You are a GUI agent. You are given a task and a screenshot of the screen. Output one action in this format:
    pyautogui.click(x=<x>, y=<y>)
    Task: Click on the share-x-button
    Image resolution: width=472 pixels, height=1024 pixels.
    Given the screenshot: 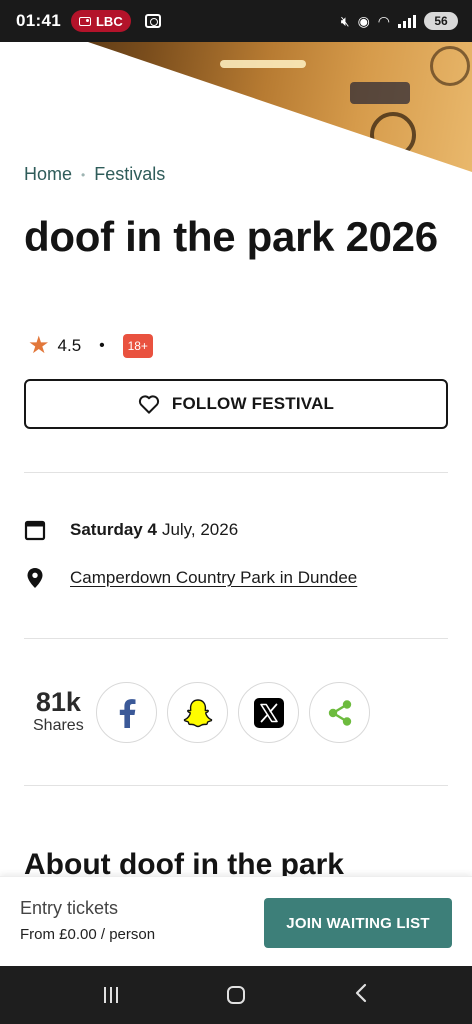 What is the action you would take?
    pyautogui.click(x=268, y=712)
    